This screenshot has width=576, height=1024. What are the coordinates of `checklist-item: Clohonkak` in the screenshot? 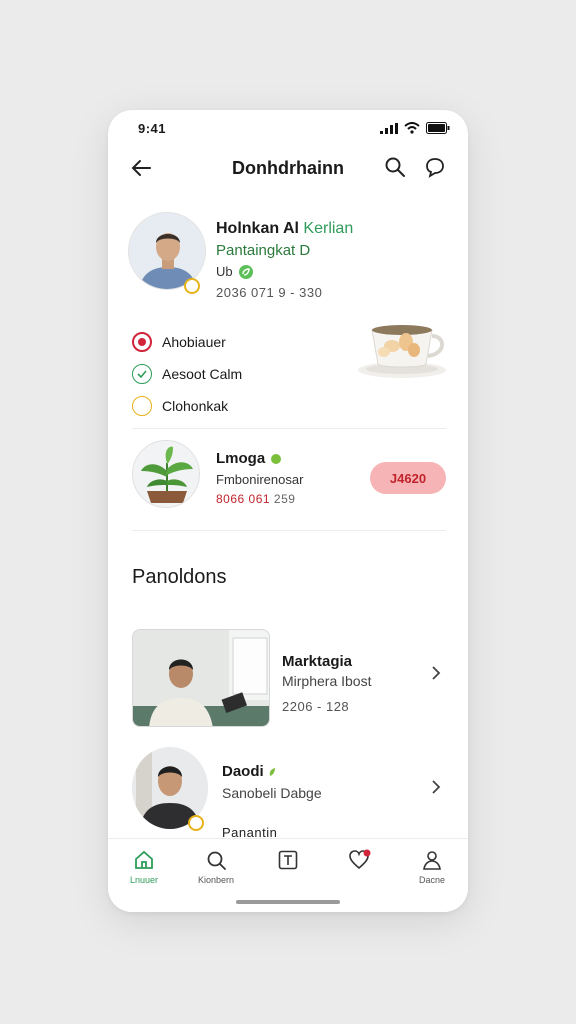 It's located at (232, 406).